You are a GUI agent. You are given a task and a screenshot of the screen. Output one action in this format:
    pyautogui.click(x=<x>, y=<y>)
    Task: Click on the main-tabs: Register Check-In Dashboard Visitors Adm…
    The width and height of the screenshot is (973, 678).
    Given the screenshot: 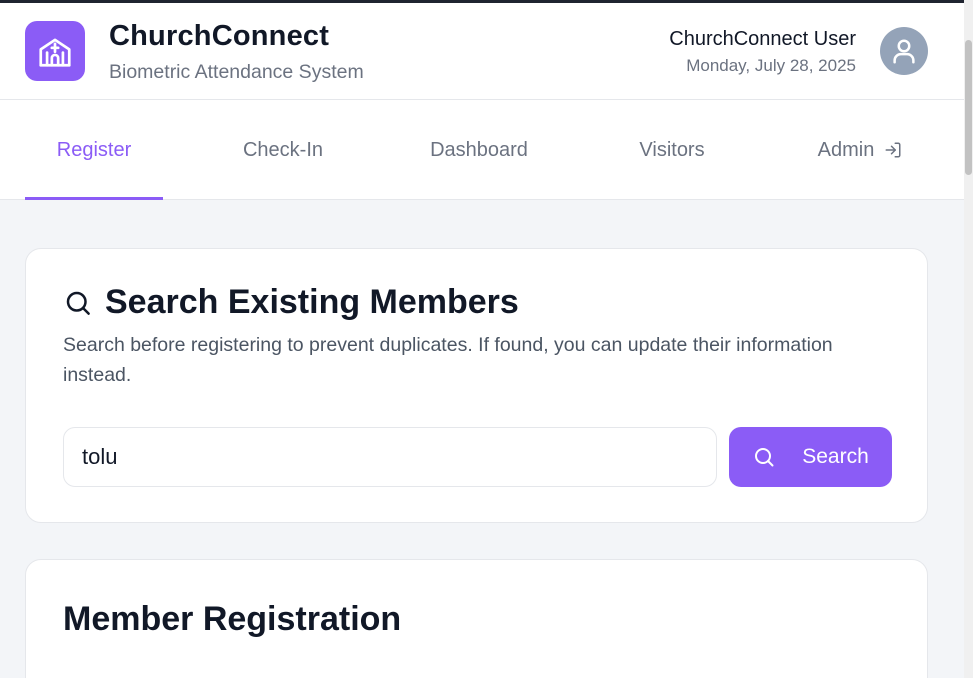 What is the action you would take?
    pyautogui.click(x=482, y=150)
    